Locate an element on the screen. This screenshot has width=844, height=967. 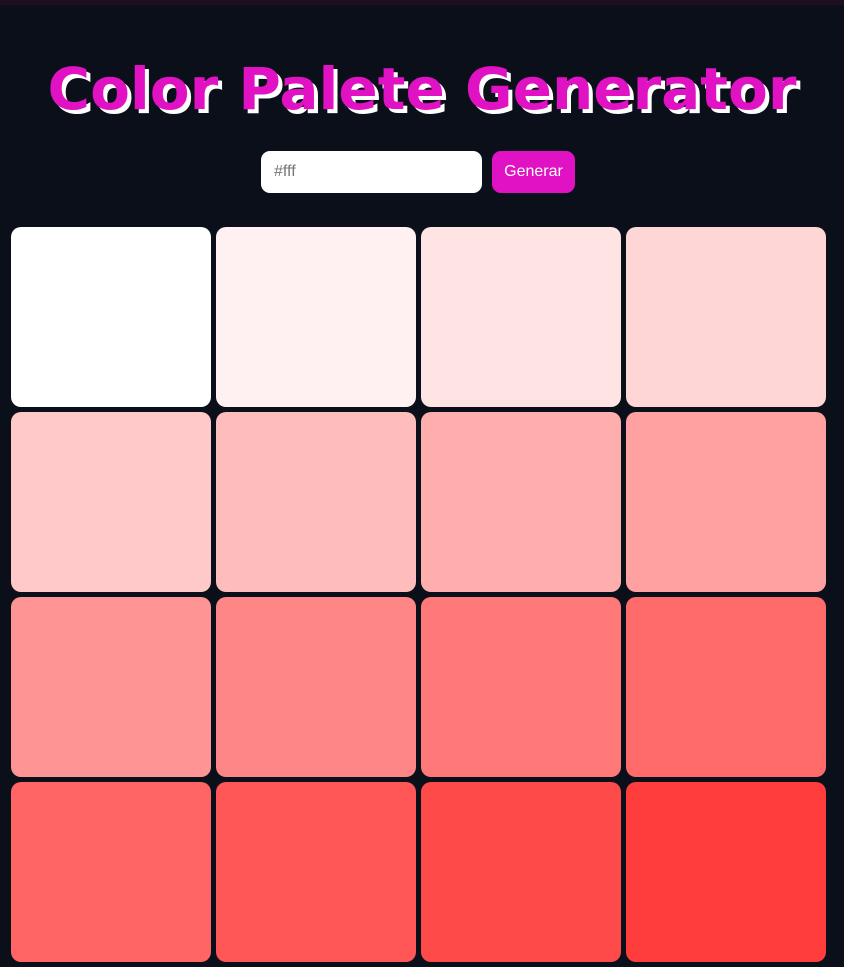
generator-controls: Generar is located at coordinates (418, 172).